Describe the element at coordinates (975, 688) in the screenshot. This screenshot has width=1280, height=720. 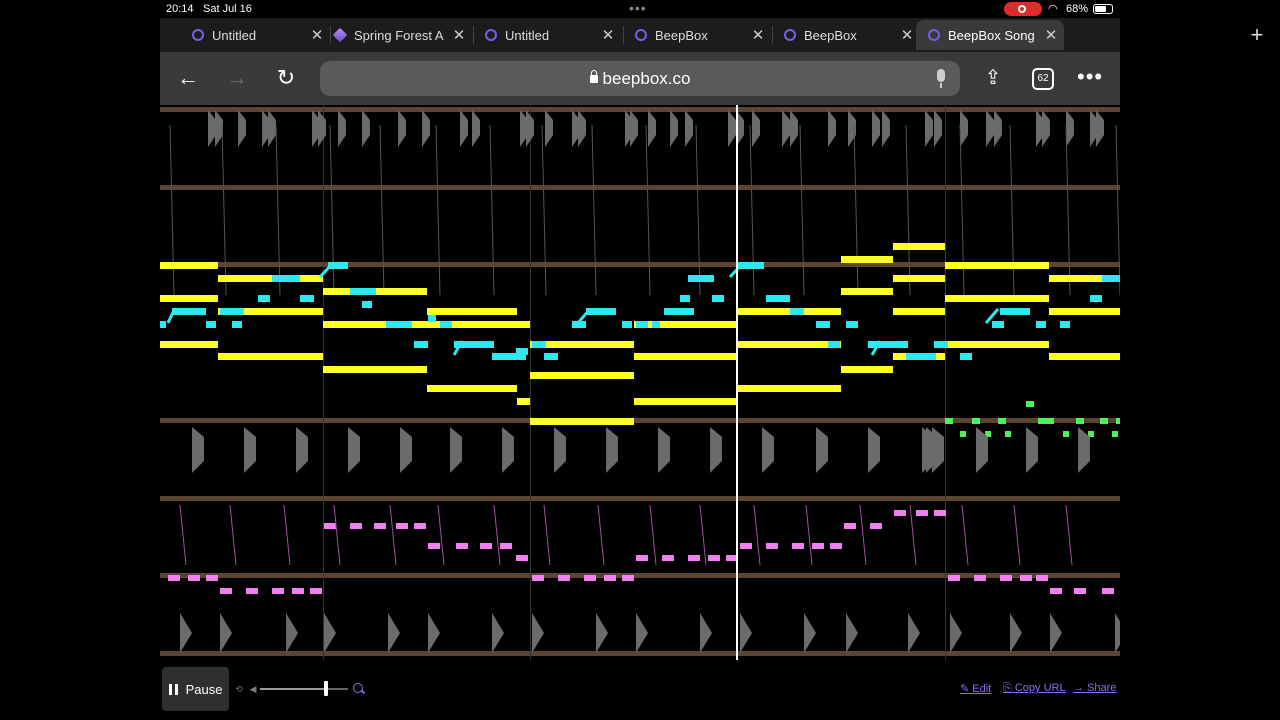
I see `edit-link: ✎ Edit` at that location.